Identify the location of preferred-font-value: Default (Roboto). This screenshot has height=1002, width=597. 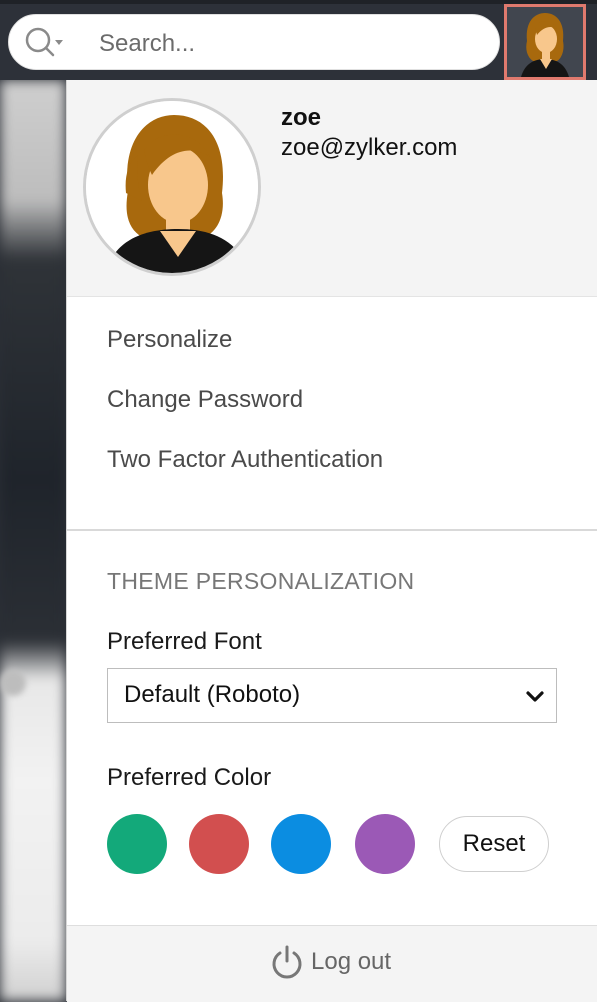
(212, 694).